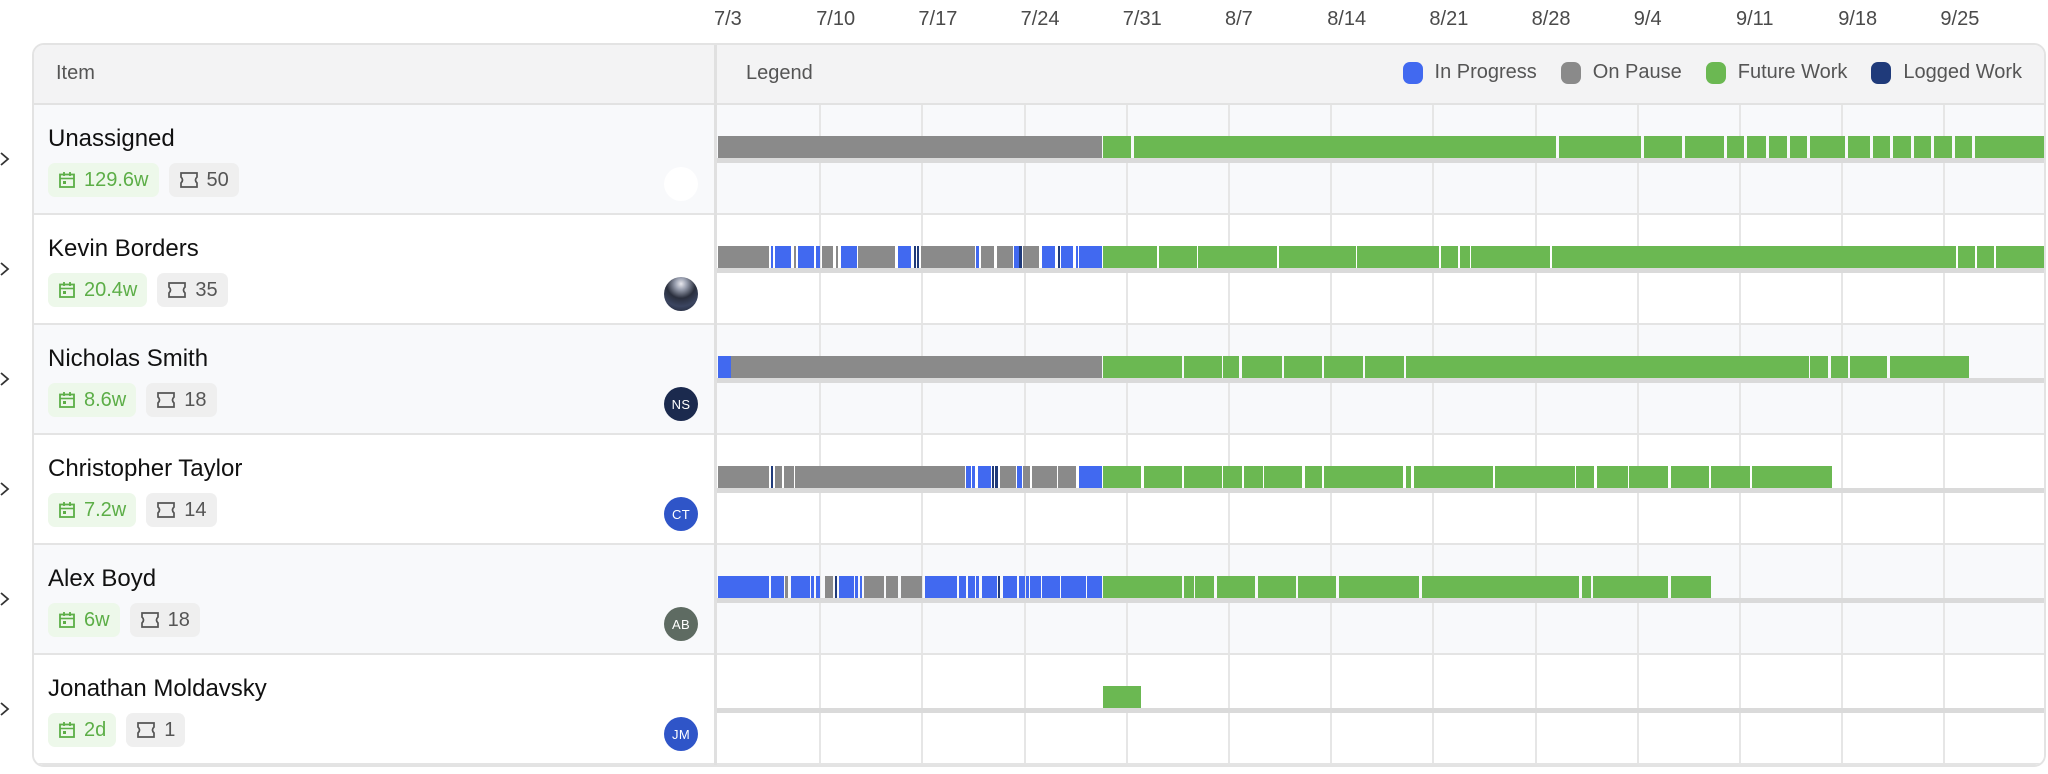 This screenshot has width=2048, height=774. What do you see at coordinates (715, 405) in the screenshot?
I see `column-divider` at bounding box center [715, 405].